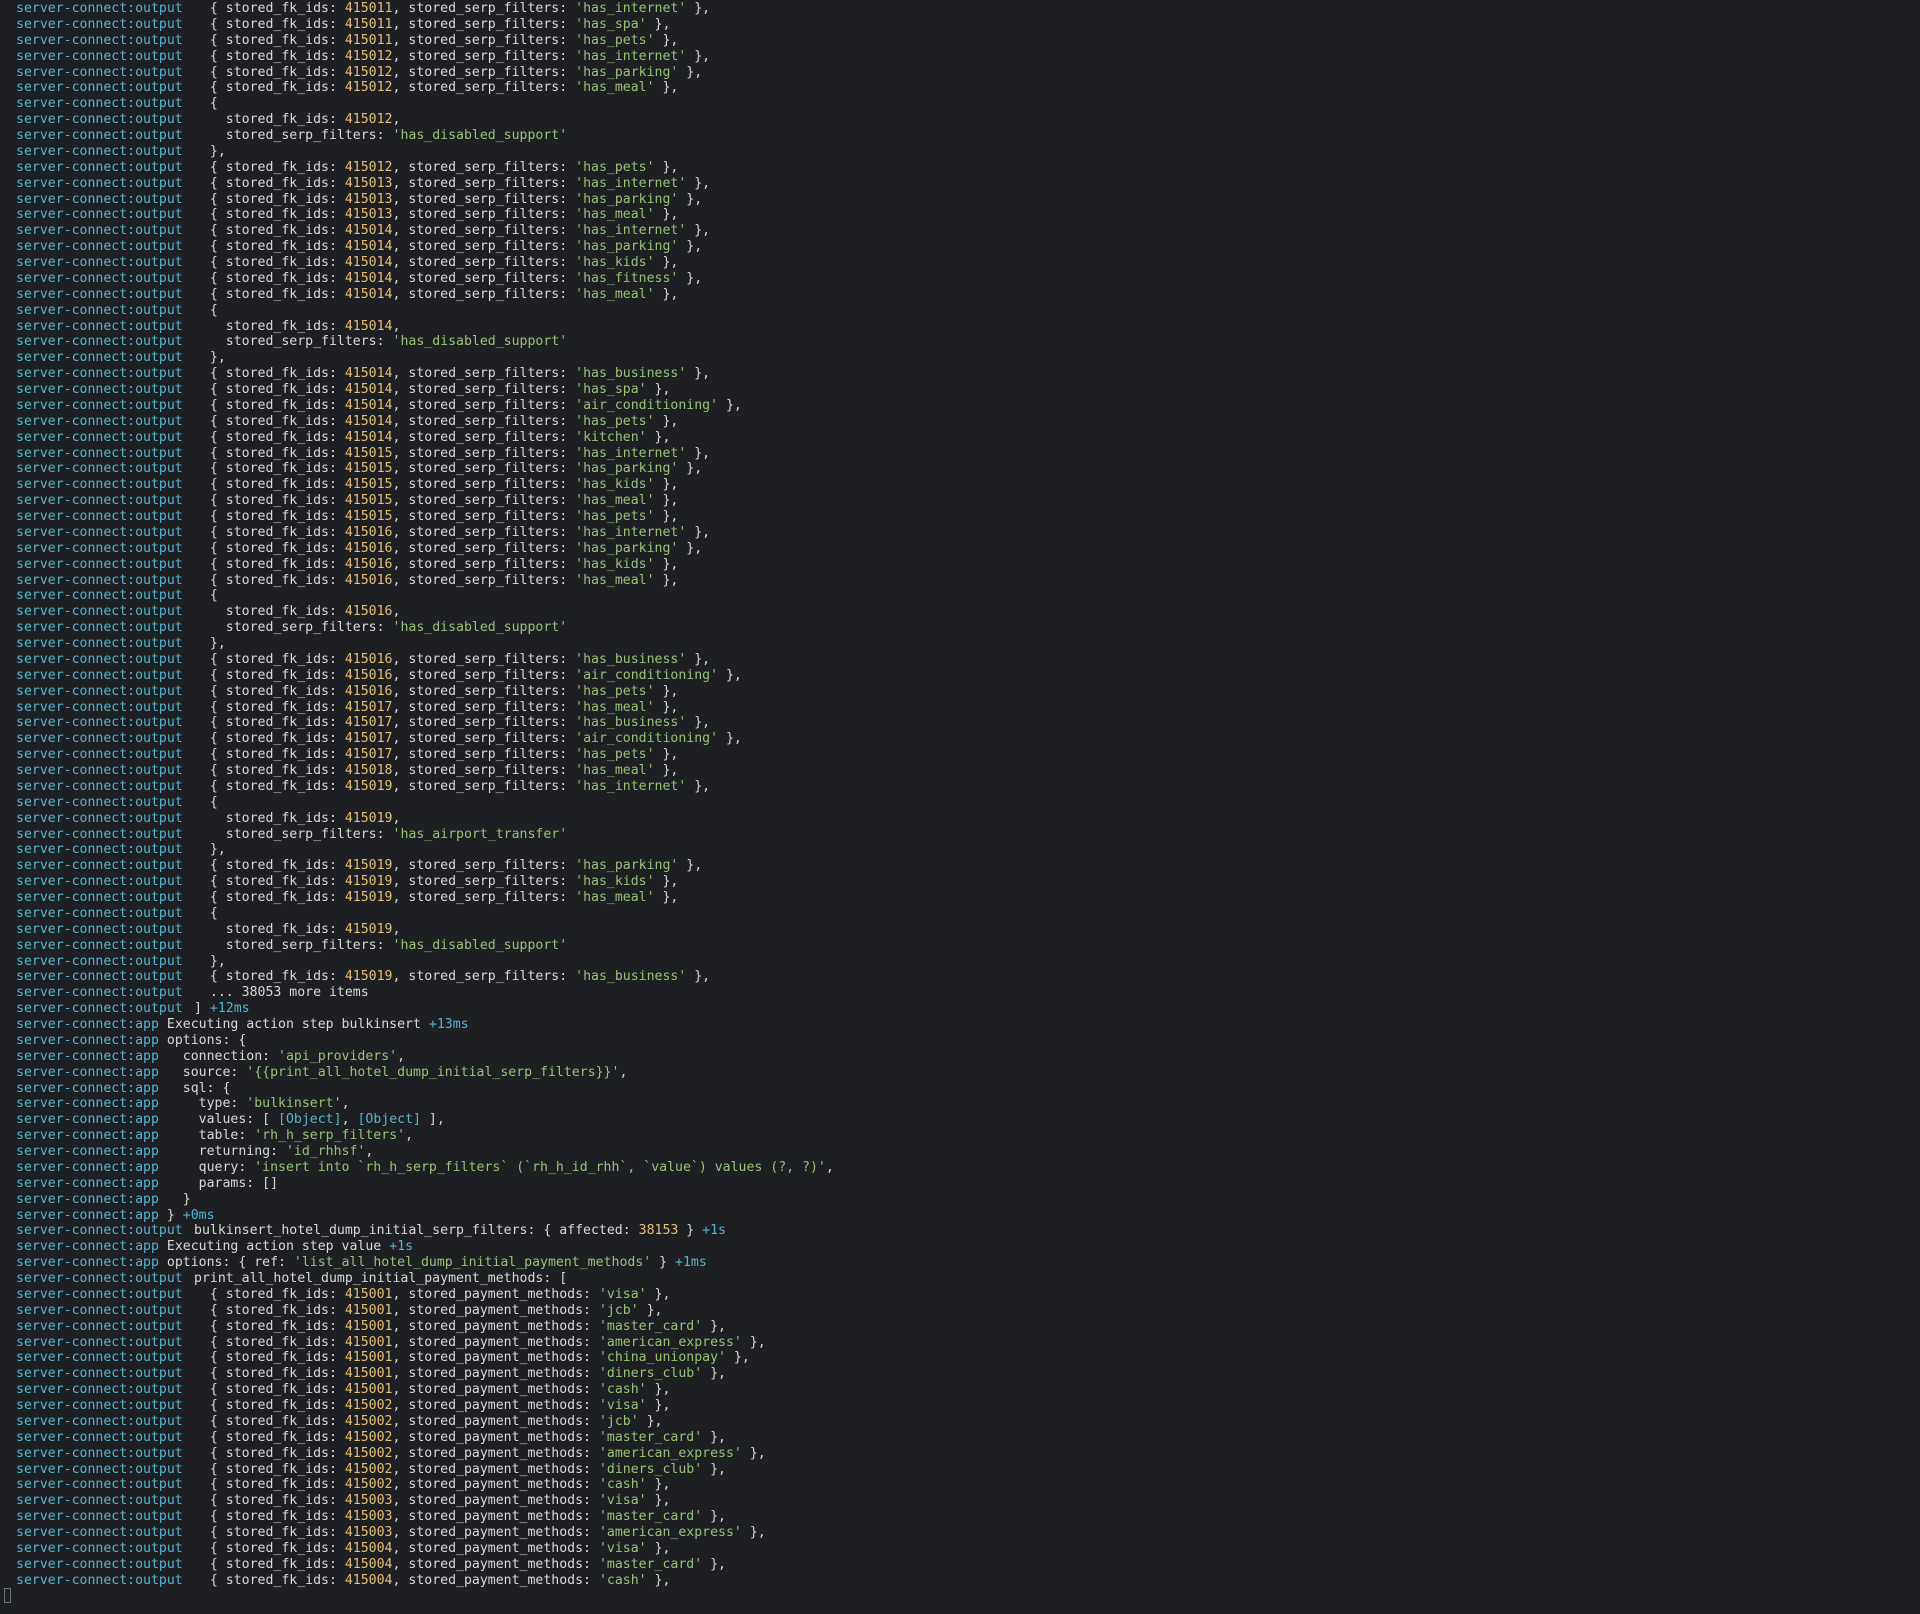 This screenshot has width=1920, height=1614. Describe the element at coordinates (368, 723) in the screenshot. I see `log-number: 415017` at that location.